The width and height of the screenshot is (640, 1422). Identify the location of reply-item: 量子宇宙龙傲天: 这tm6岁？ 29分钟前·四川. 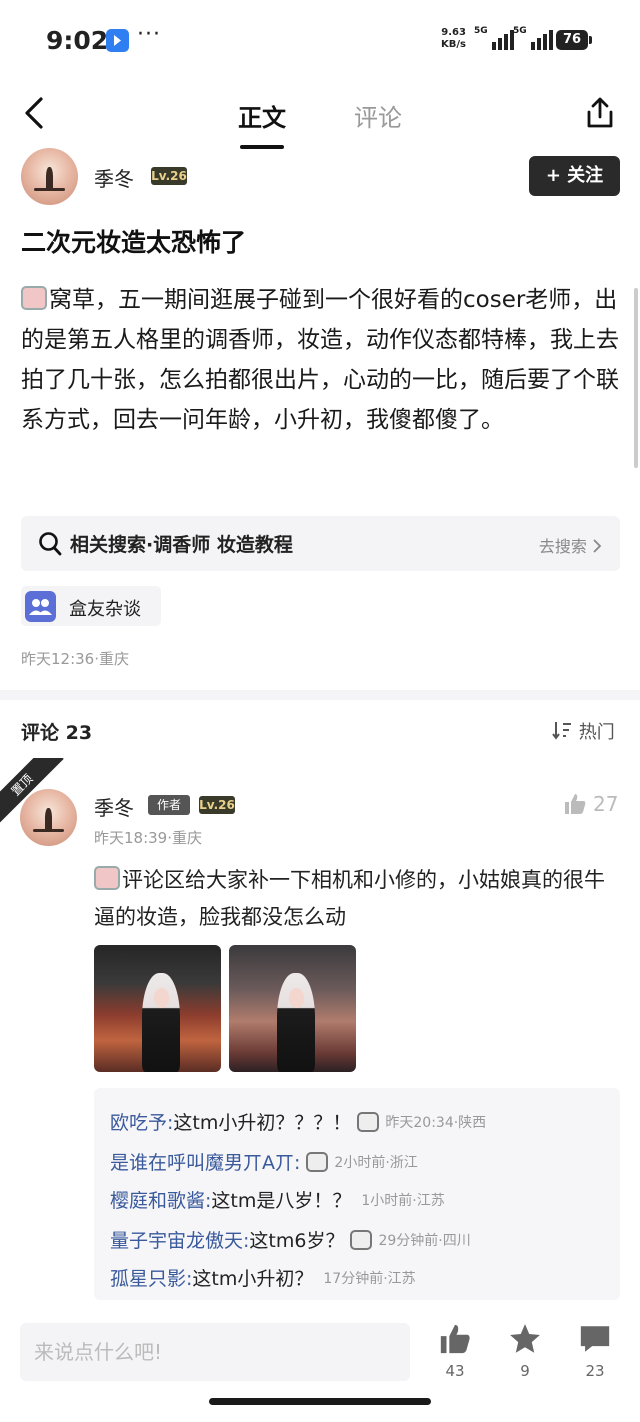
(290, 1239).